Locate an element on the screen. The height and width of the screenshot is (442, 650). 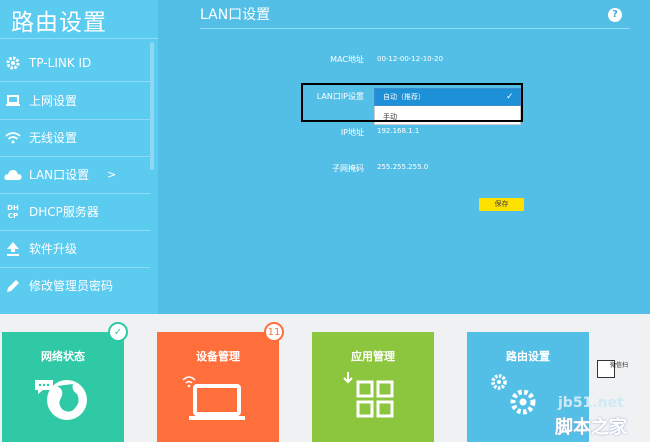
sidebar-item-dhcp: DH CP DHCP服务器 is located at coordinates (75, 211).